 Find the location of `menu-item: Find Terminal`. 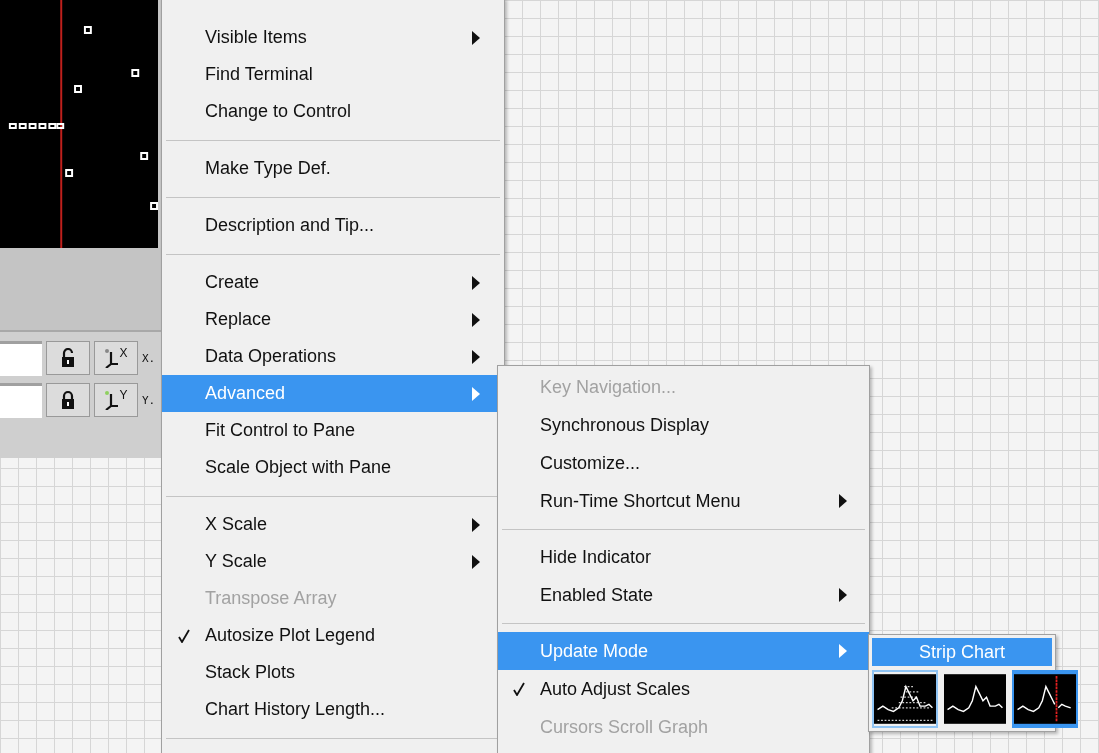

menu-item: Find Terminal is located at coordinates (333, 74).